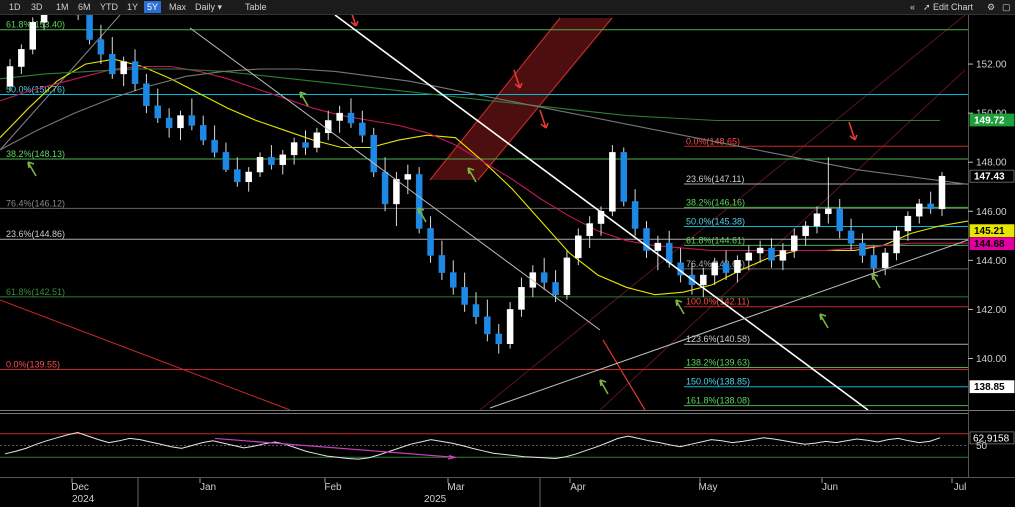 Image resolution: width=1015 pixels, height=507 pixels. What do you see at coordinates (1006, 7) in the screenshot?
I see `maximize-icon: ▢` at bounding box center [1006, 7].